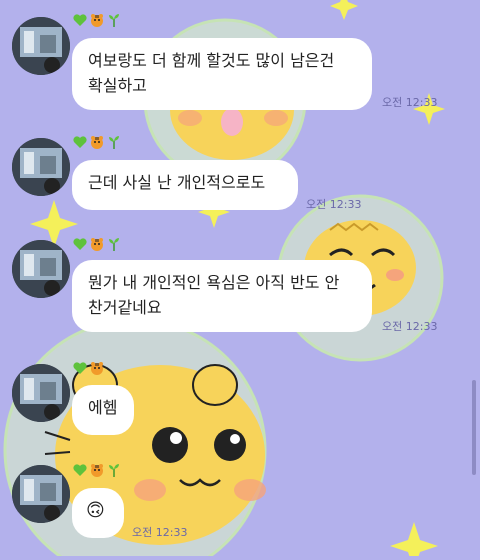 The image size is (480, 560). Describe the element at coordinates (222, 296) in the screenshot. I see `message-bubble: 뭔가 내 개인적인 욕심은 아직 반도 안 찬거같네요` at that location.